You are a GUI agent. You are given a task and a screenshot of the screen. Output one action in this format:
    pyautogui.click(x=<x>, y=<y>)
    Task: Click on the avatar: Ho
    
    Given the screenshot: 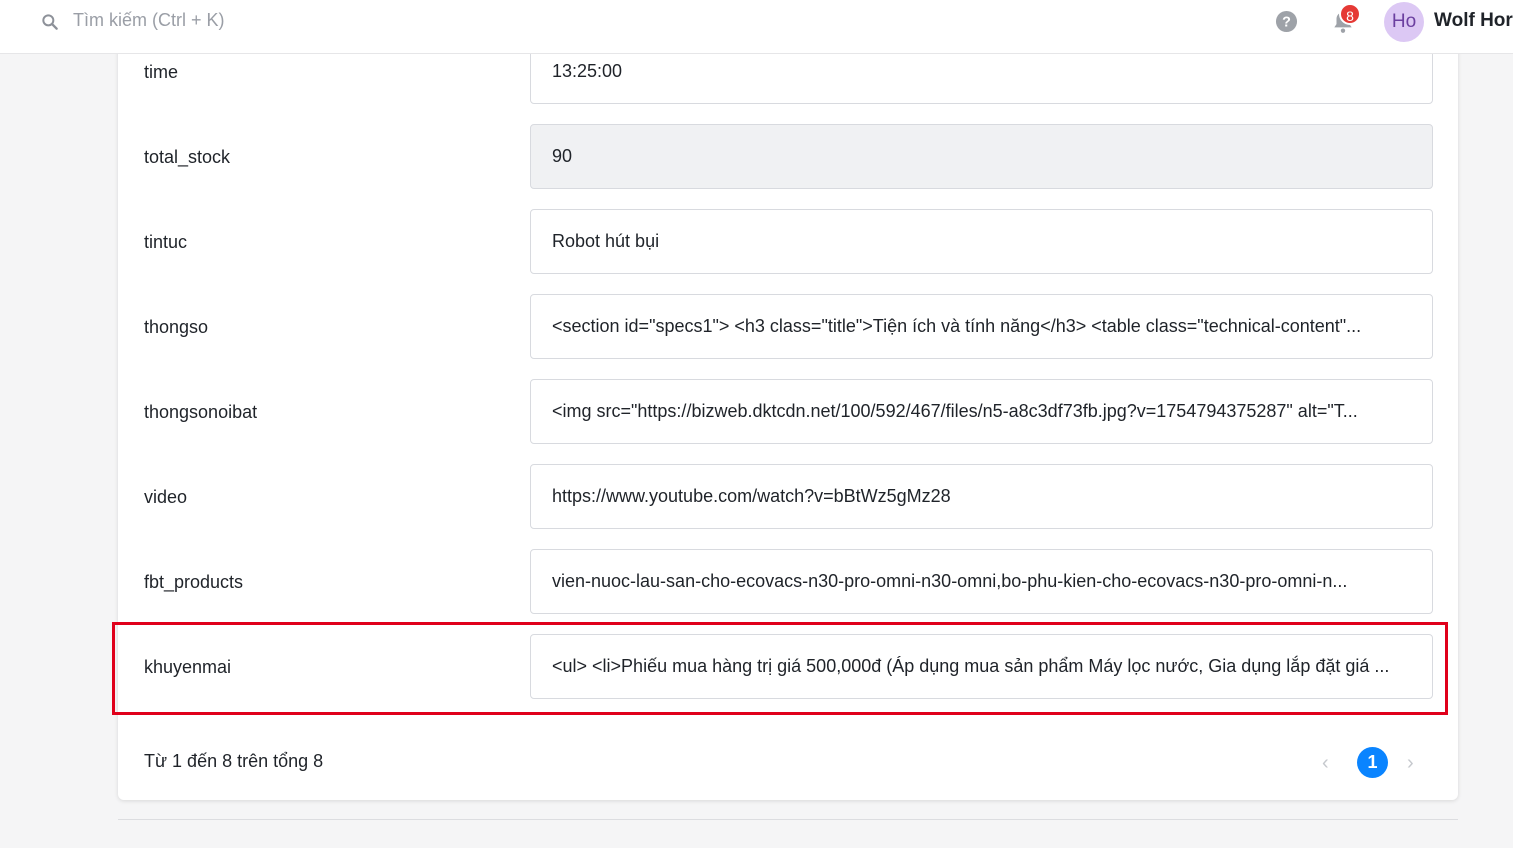 What is the action you would take?
    pyautogui.click(x=1404, y=22)
    